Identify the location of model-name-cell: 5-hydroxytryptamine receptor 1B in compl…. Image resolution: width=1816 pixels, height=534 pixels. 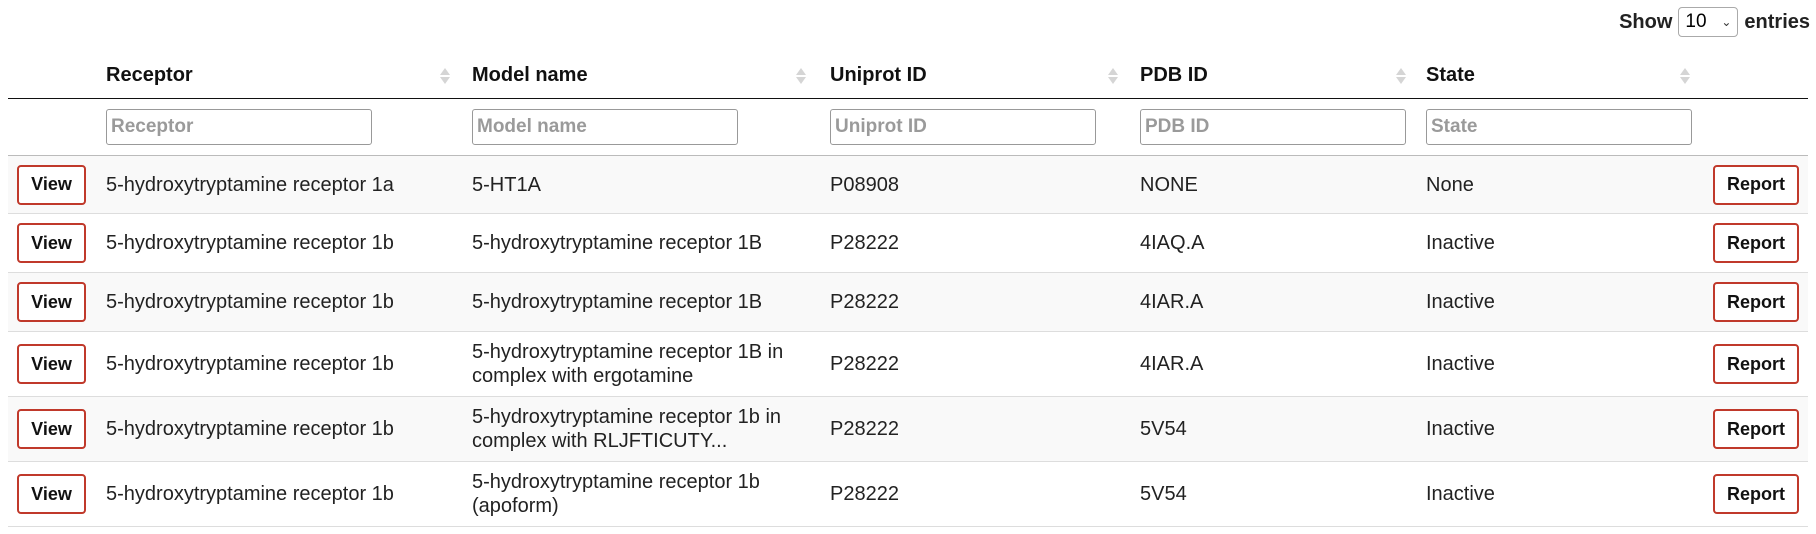
(628, 364).